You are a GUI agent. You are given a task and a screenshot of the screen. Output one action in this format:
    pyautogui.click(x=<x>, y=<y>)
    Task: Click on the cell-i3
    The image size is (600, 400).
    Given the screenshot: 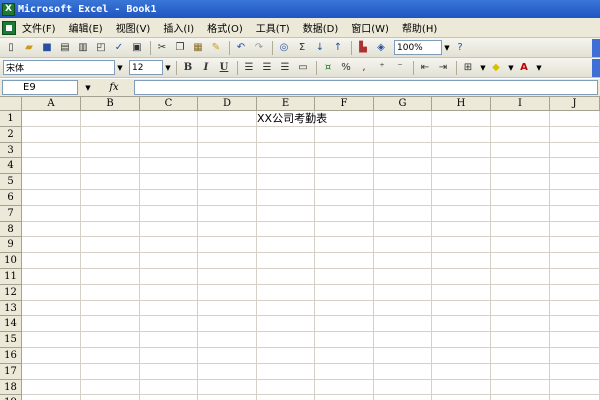 What is the action you would take?
    pyautogui.click(x=520, y=150)
    